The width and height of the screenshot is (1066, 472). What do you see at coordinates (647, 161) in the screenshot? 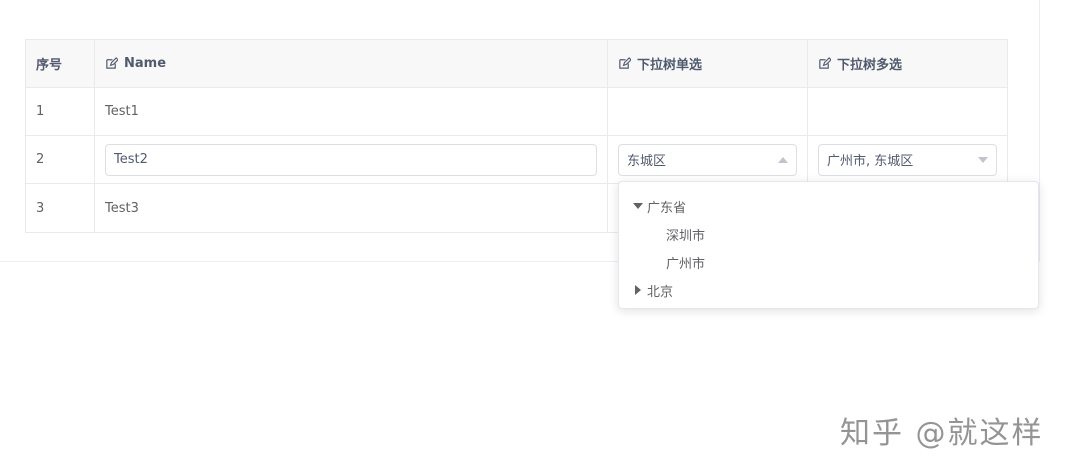
I see `tree-select-single-value: 东城区` at bounding box center [647, 161].